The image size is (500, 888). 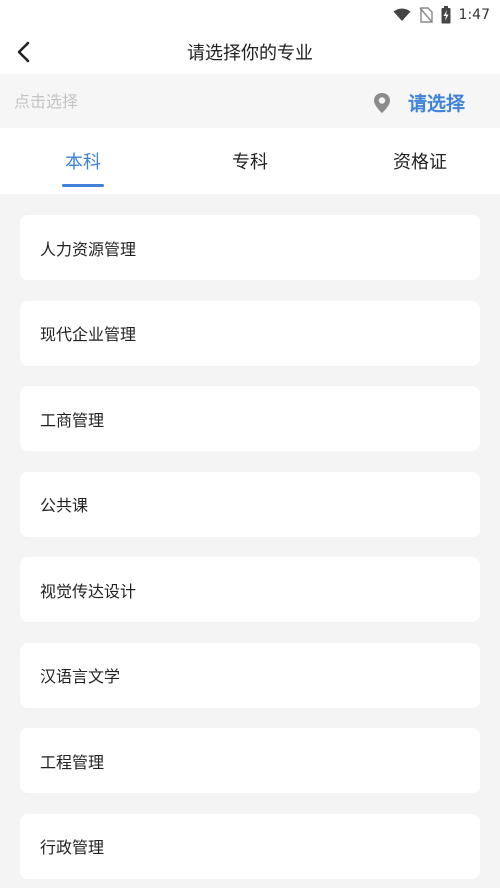 What do you see at coordinates (250, 589) in the screenshot?
I see `major-item-visual-design: 视觉传达设计` at bounding box center [250, 589].